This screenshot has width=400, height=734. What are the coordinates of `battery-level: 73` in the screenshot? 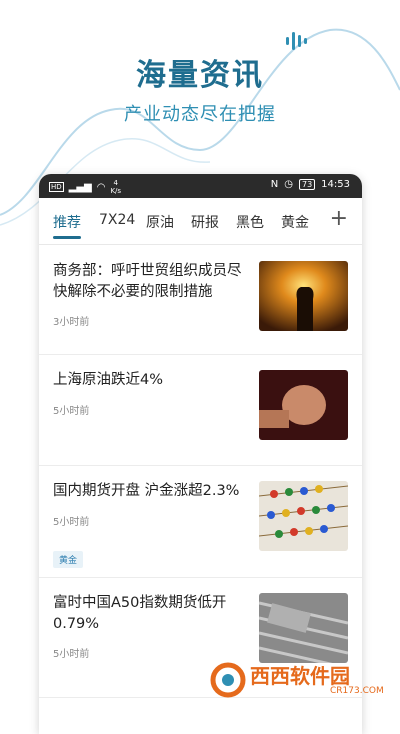 It's located at (307, 184).